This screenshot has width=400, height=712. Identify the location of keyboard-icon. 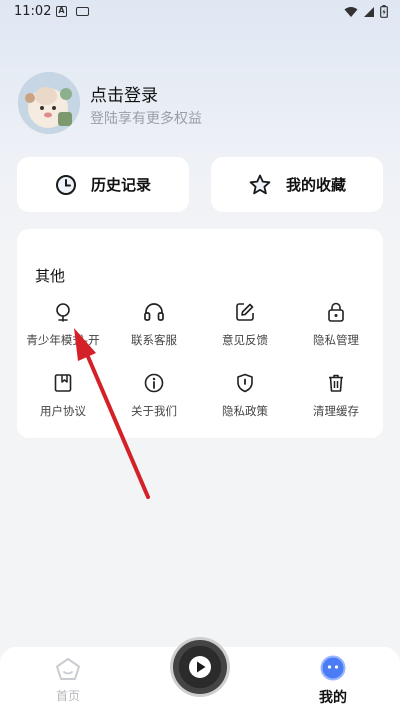
(82, 11).